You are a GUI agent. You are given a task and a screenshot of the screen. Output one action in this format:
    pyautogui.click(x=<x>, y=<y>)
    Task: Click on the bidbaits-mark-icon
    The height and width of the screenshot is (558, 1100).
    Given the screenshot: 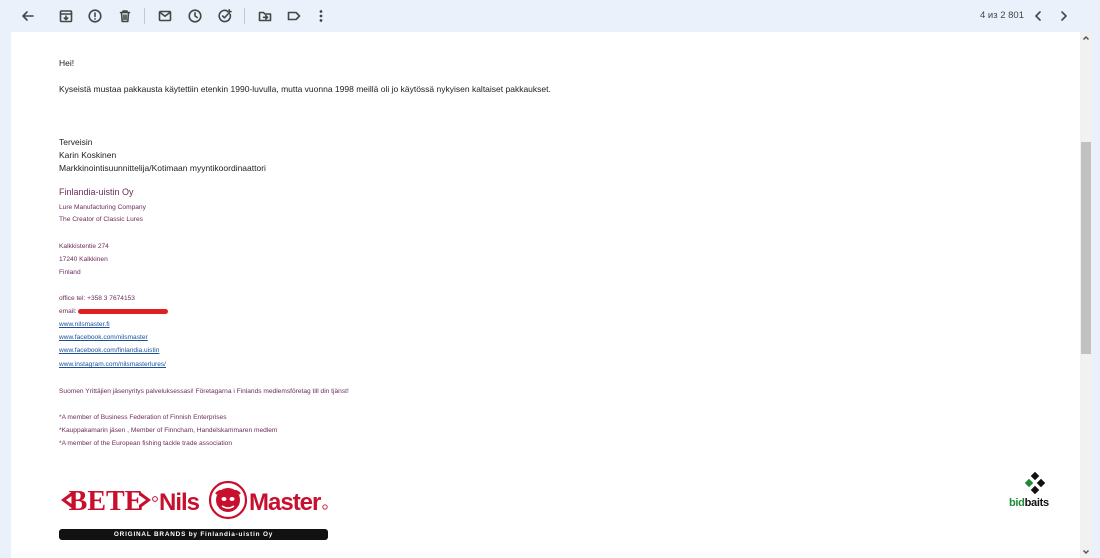 What is the action you would take?
    pyautogui.click(x=1035, y=483)
    